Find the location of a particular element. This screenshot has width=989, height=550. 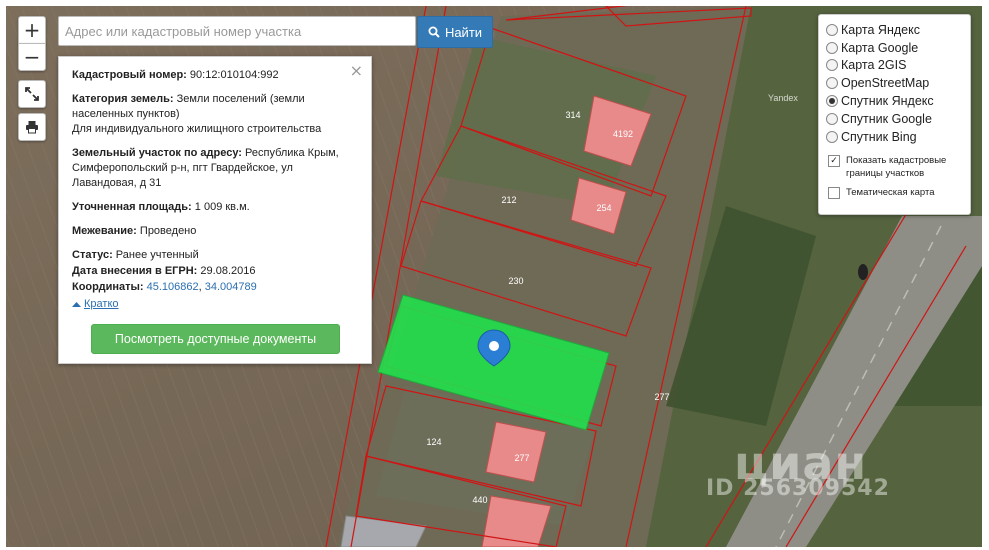

area-row: Уточненная площадь: 1 009 кв.м. is located at coordinates (214, 207).